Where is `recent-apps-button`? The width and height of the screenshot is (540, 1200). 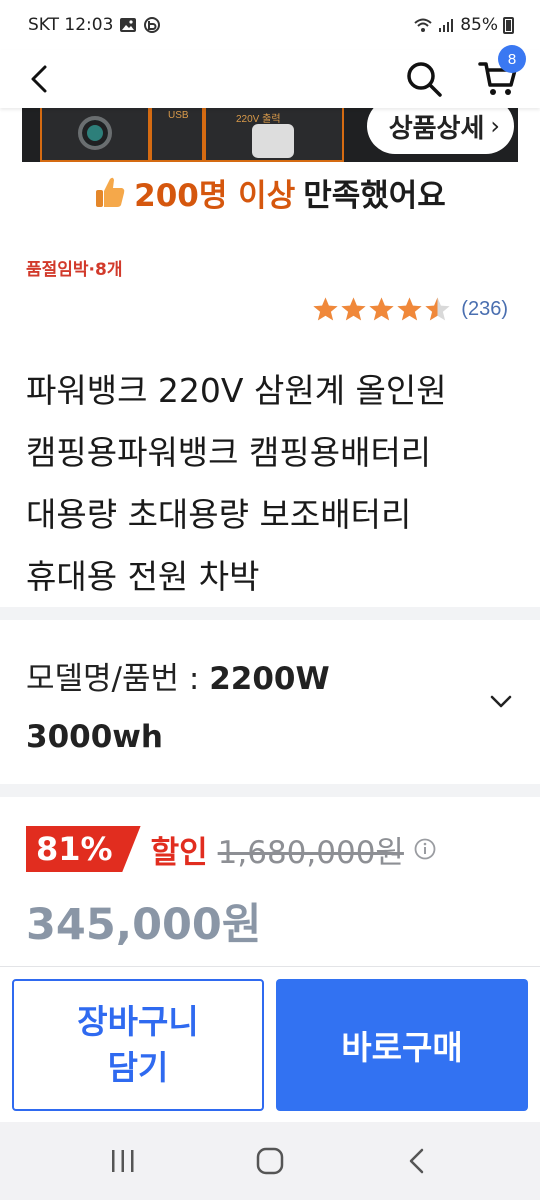 recent-apps-button is located at coordinates (123, 1161).